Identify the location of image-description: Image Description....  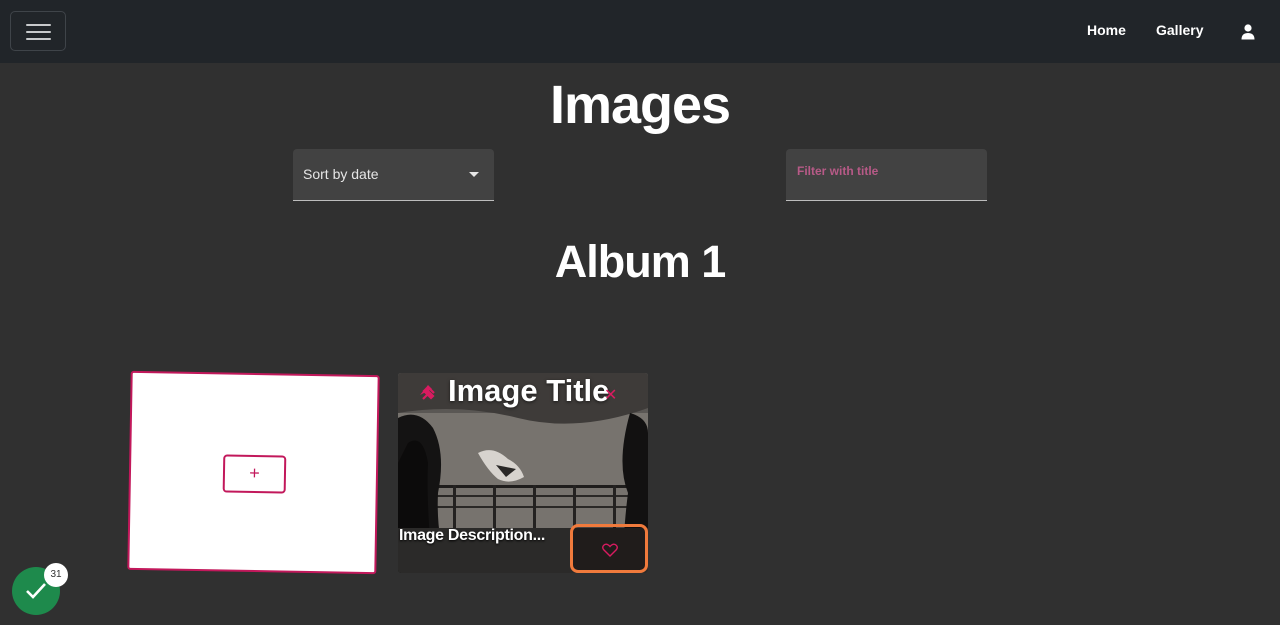
(472, 535).